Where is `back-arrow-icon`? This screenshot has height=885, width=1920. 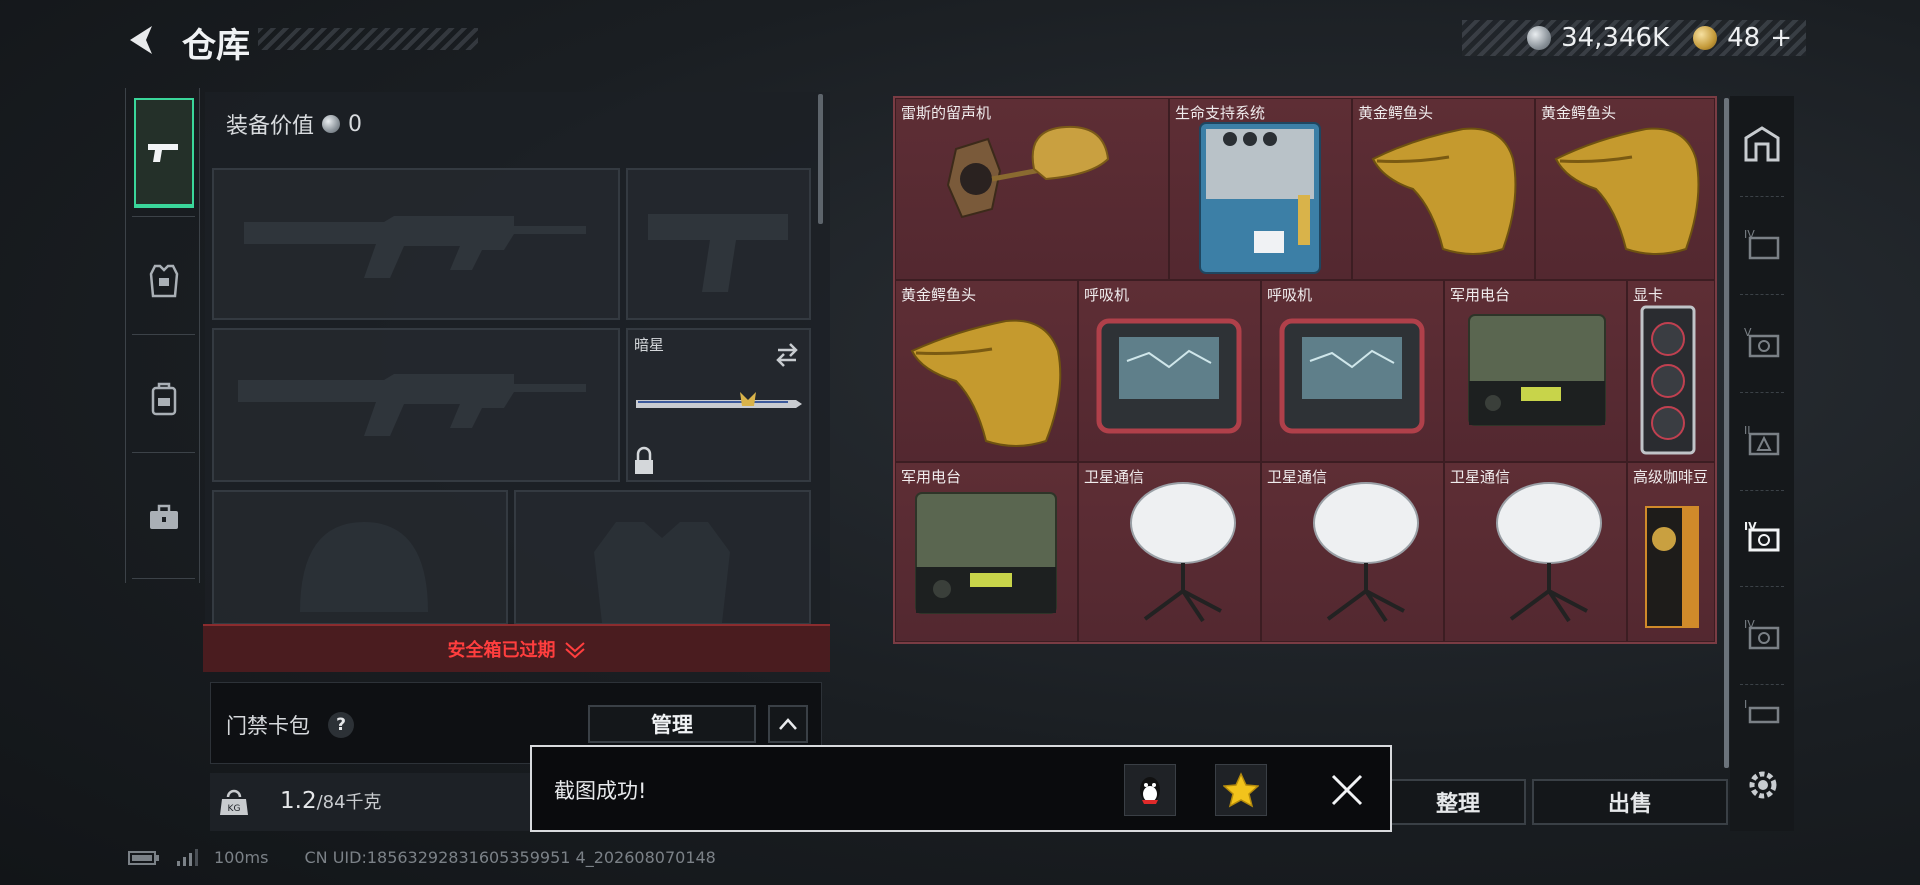 back-arrow-icon is located at coordinates (141, 40).